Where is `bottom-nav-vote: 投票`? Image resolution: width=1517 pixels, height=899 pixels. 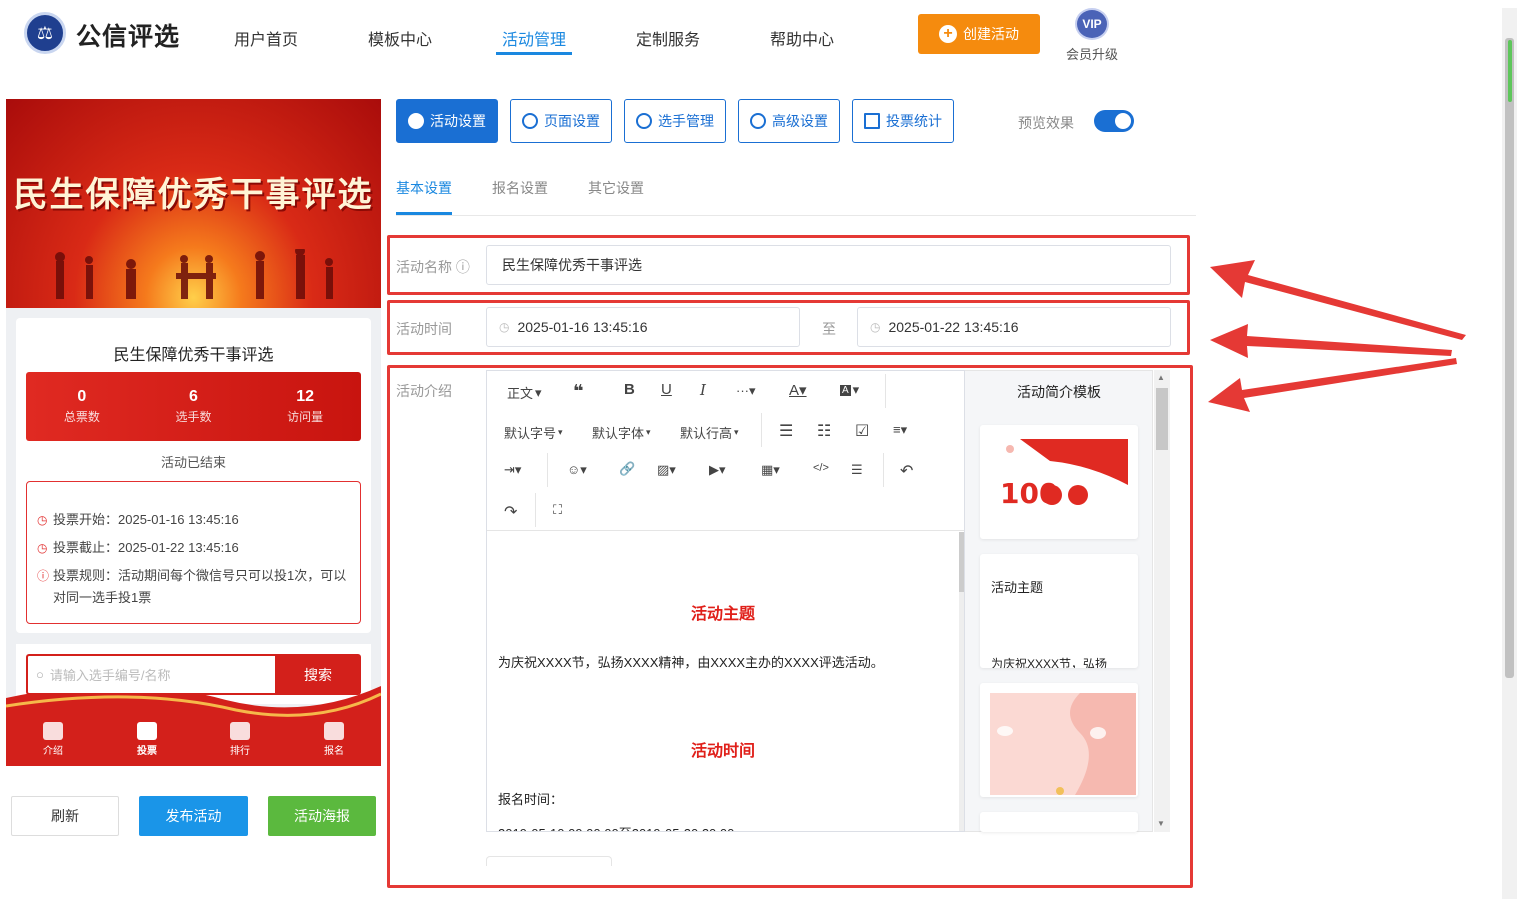
bottom-nav-vote: 投票 is located at coordinates (147, 739).